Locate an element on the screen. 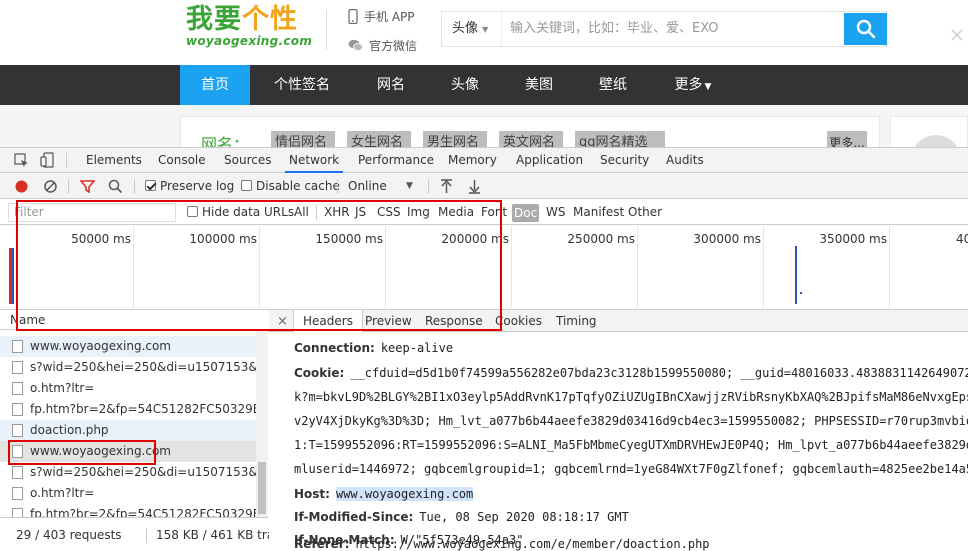 The width and height of the screenshot is (968, 551). search-category-select: 头像 ▼ is located at coordinates (472, 29).